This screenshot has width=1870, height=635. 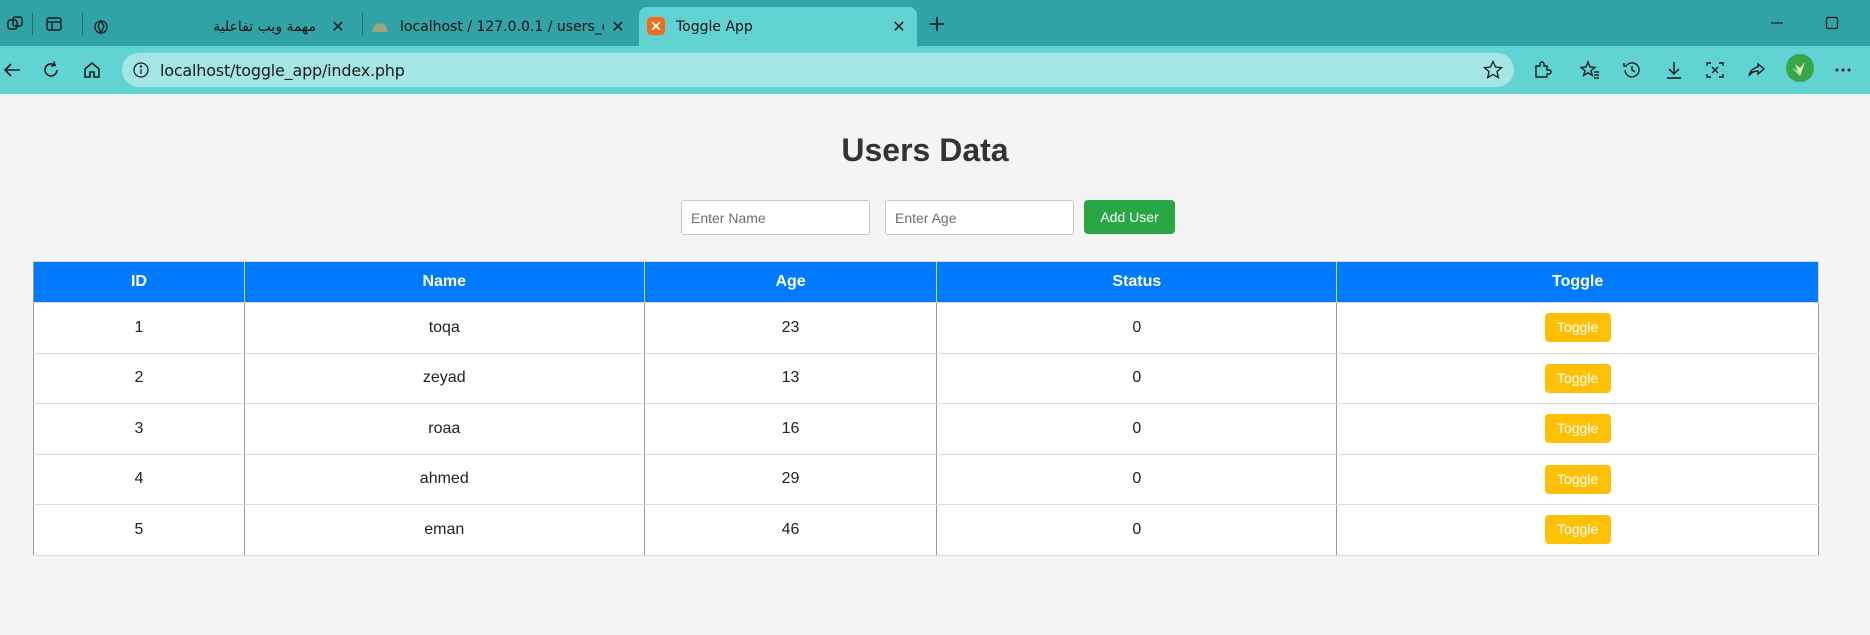 What do you see at coordinates (790, 530) in the screenshot?
I see `cell-age: 46` at bounding box center [790, 530].